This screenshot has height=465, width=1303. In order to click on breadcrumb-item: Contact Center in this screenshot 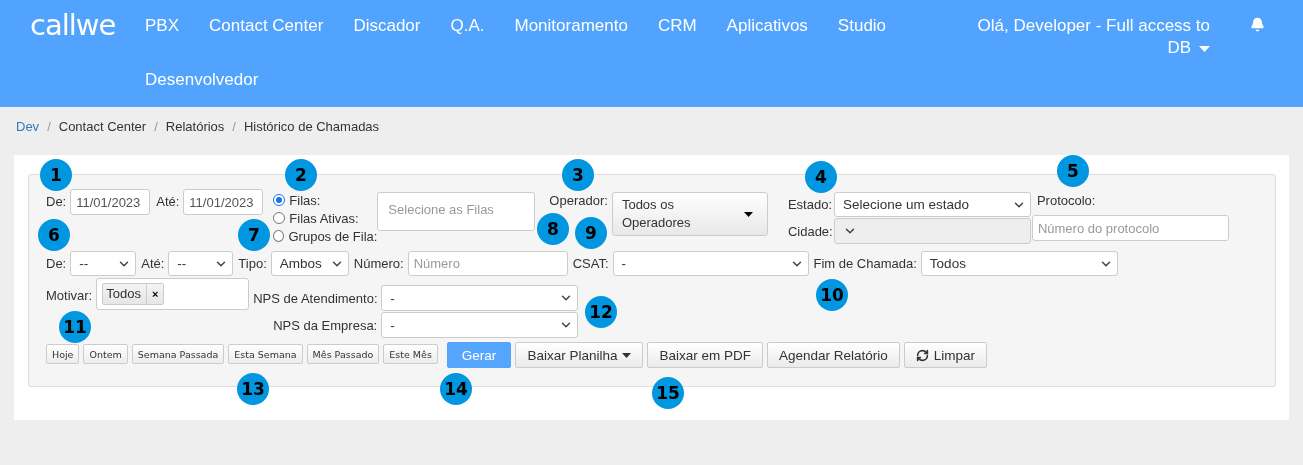, I will do `click(102, 126)`.